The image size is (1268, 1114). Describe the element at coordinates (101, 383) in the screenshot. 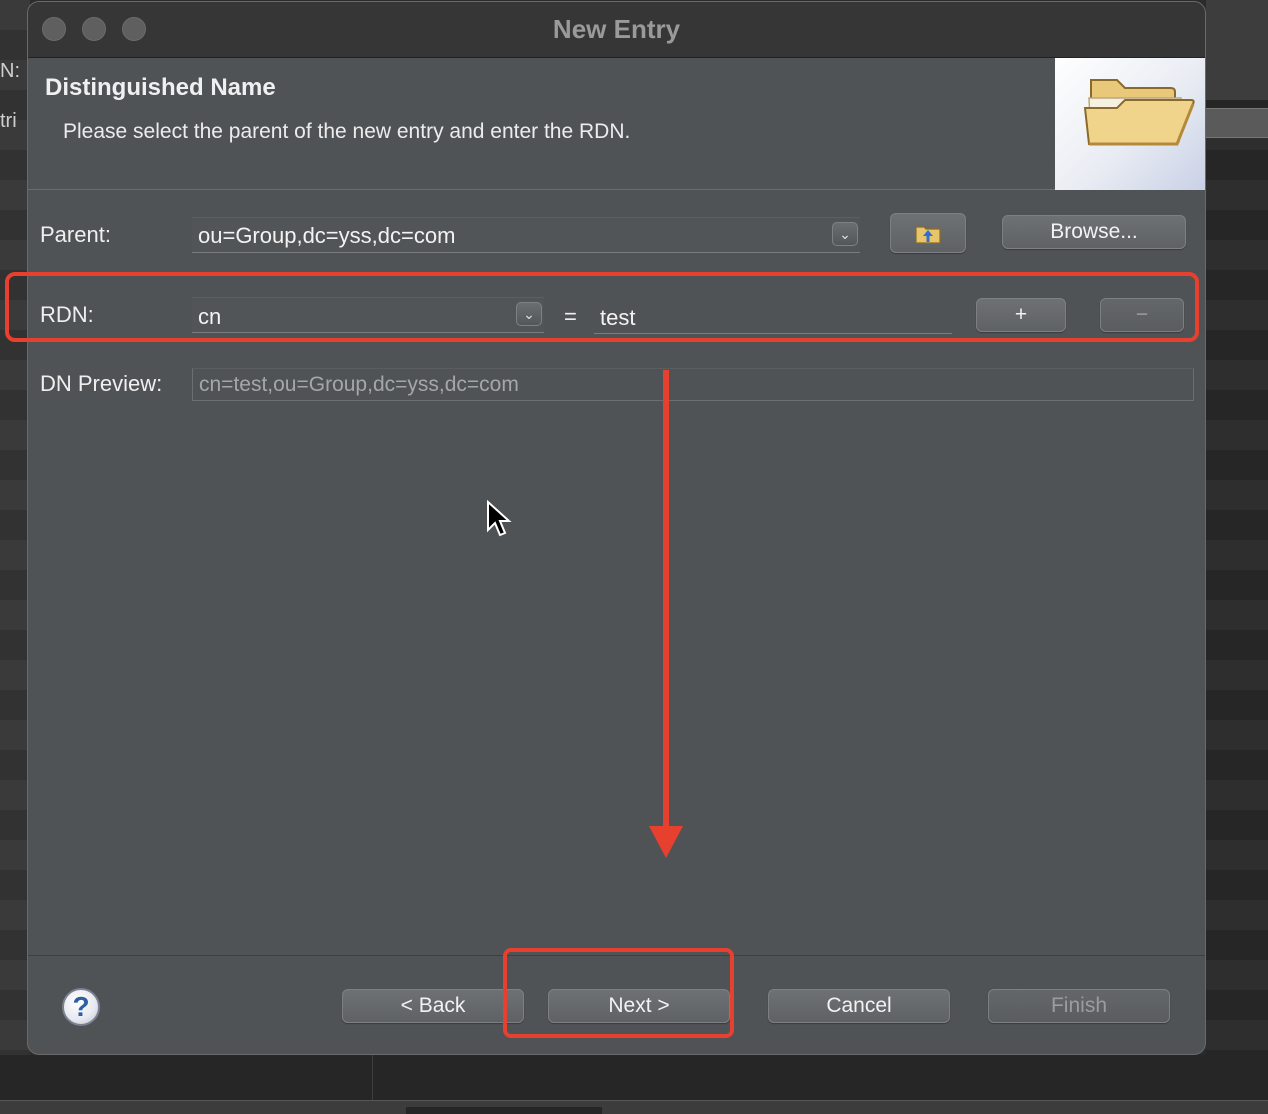

I see `dn-preview-label: DN Preview:` at that location.